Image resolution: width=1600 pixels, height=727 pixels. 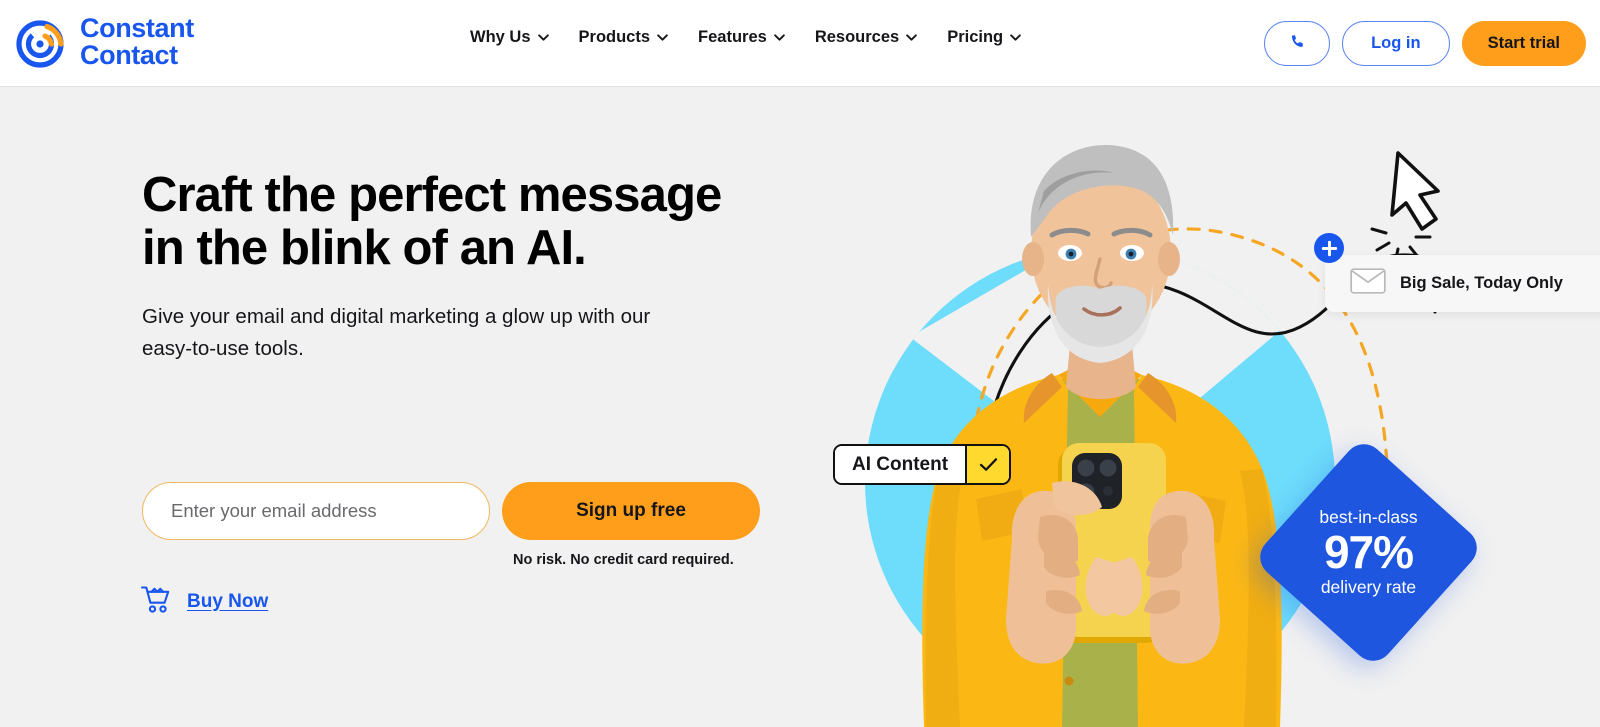 What do you see at coordinates (631, 511) in the screenshot?
I see `sign-up-free-button: Sign up free` at bounding box center [631, 511].